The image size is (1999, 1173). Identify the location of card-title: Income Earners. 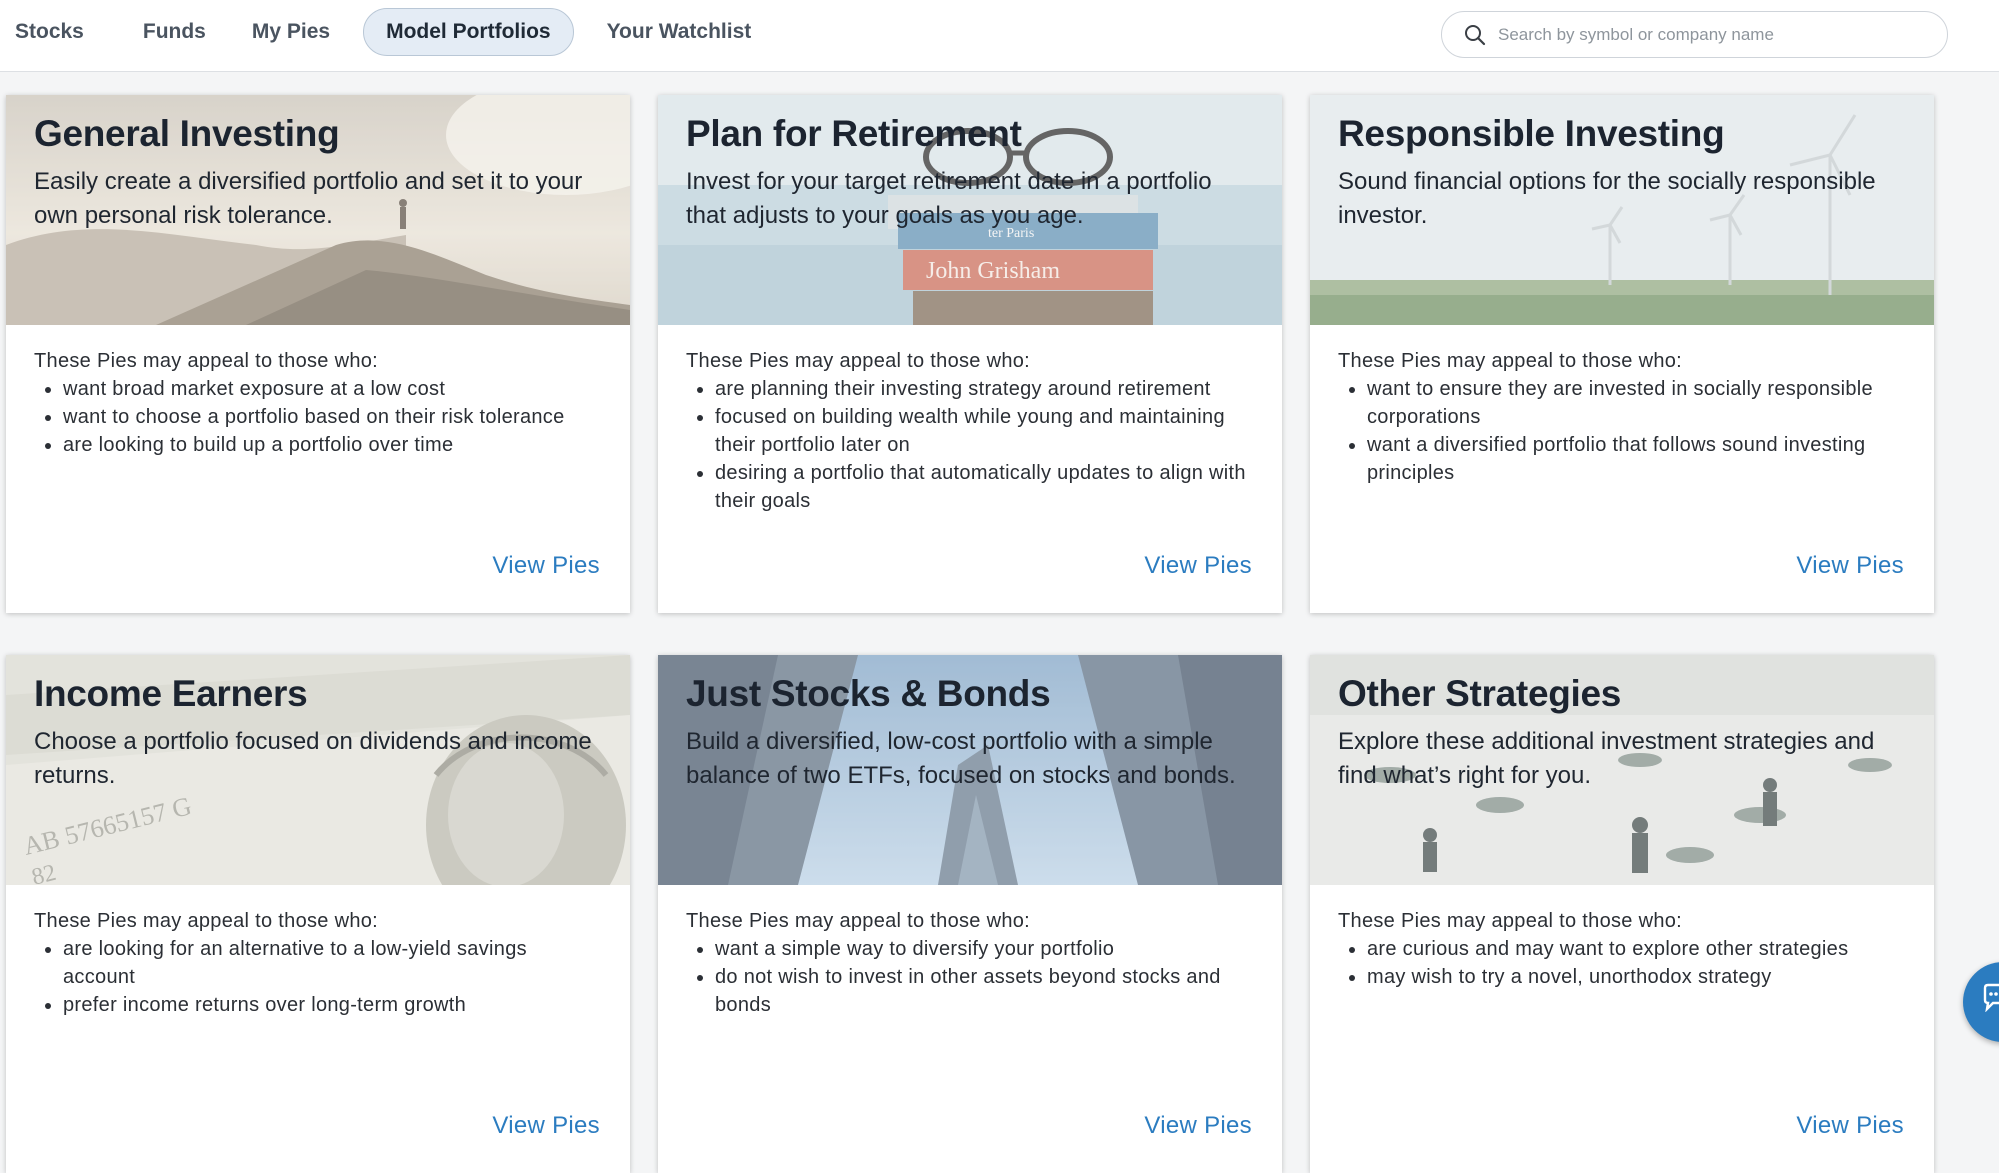
(171, 693).